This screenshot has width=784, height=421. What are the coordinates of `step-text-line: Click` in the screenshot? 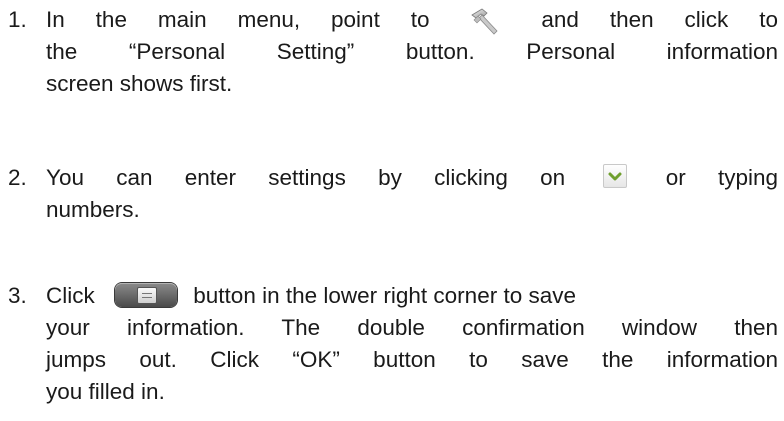 It's located at (70, 295).